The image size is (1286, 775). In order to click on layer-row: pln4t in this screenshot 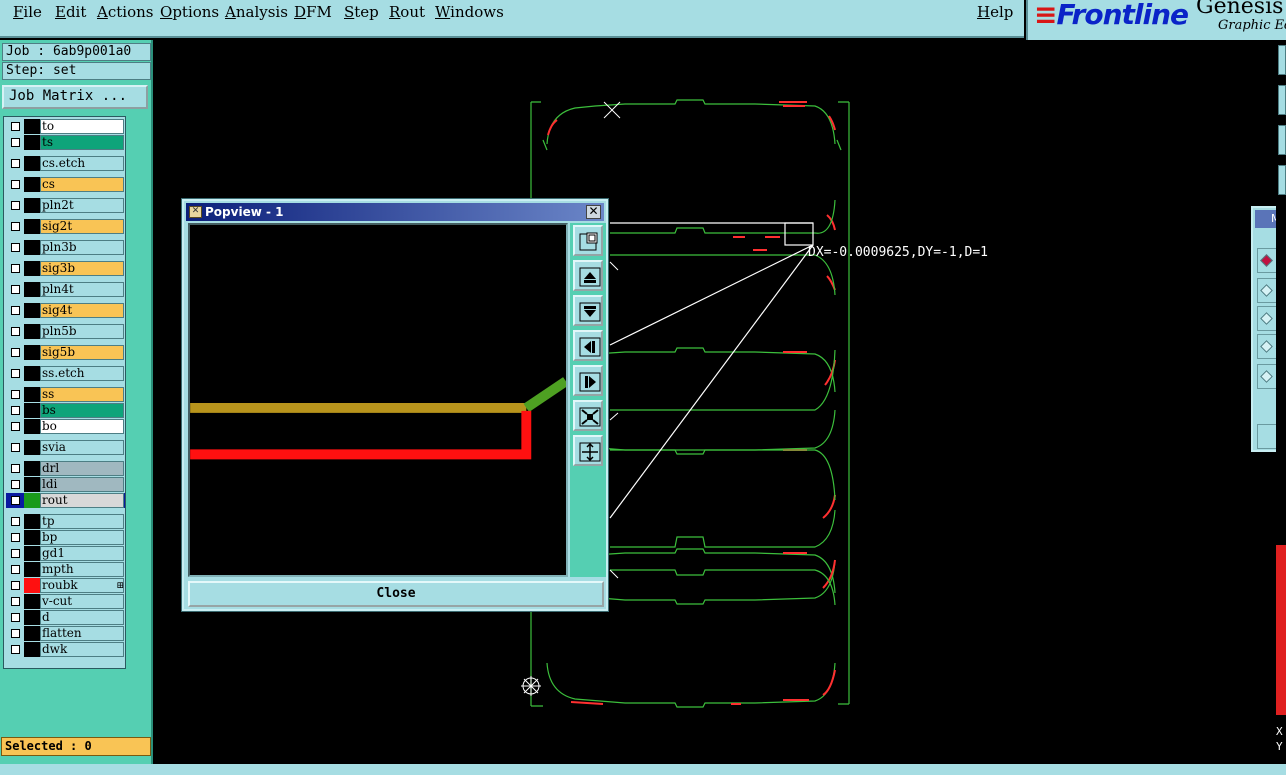, I will do `click(65, 289)`.